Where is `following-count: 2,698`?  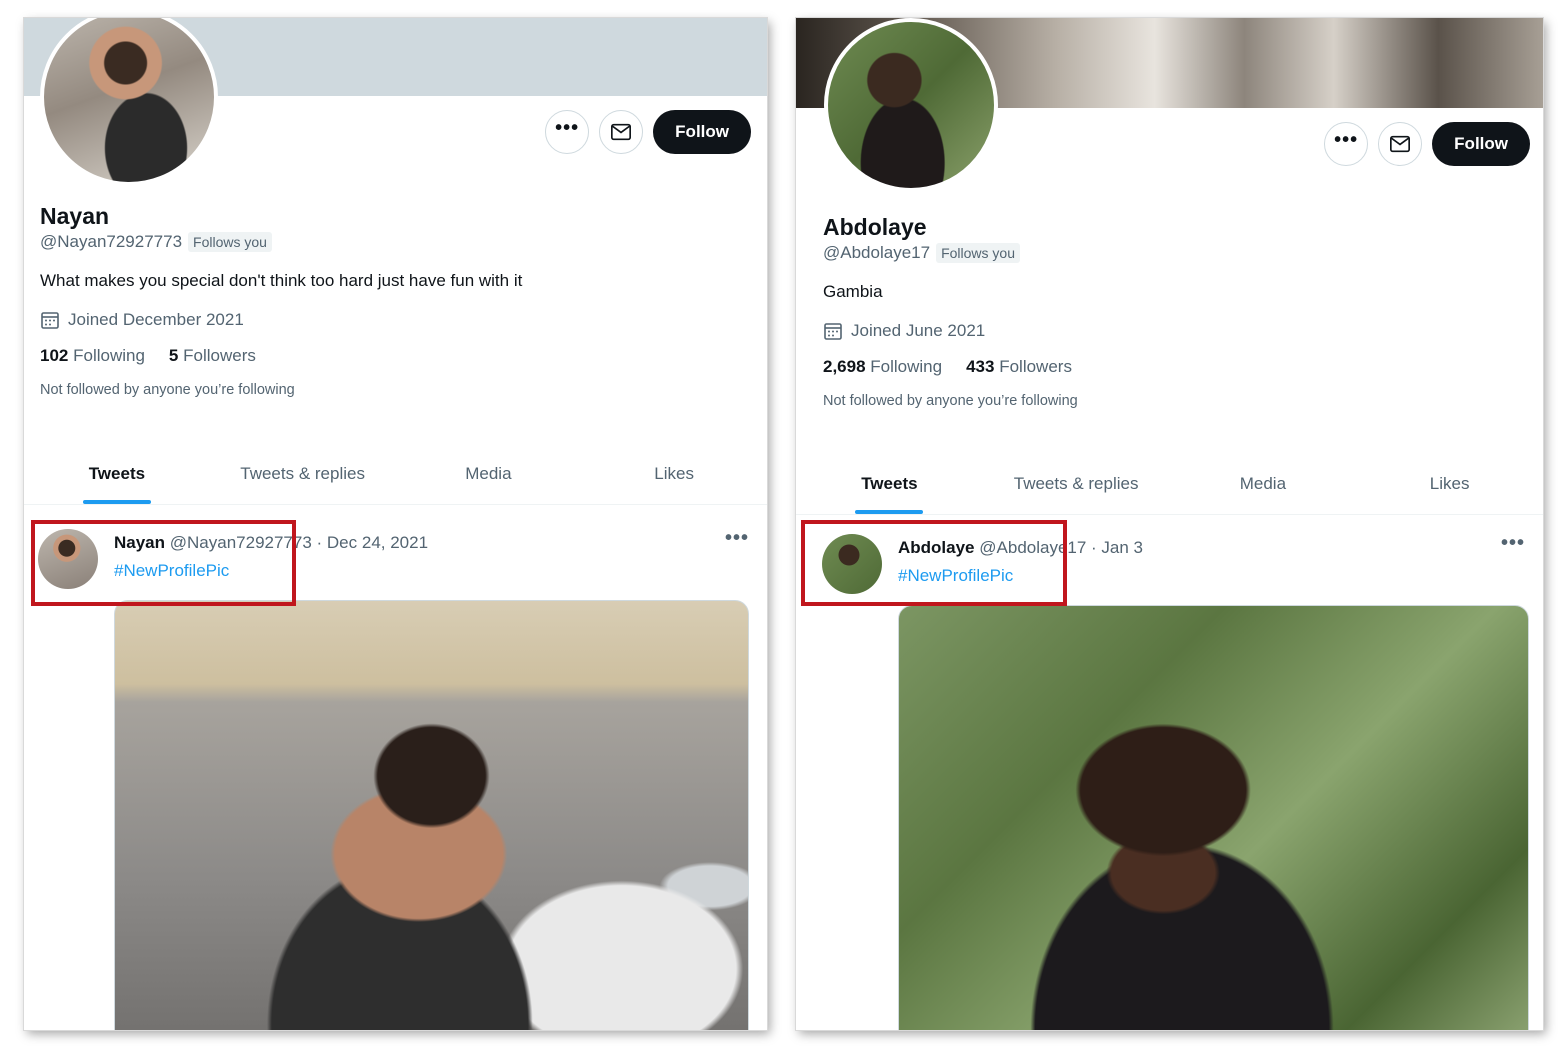 following-count: 2,698 is located at coordinates (844, 366).